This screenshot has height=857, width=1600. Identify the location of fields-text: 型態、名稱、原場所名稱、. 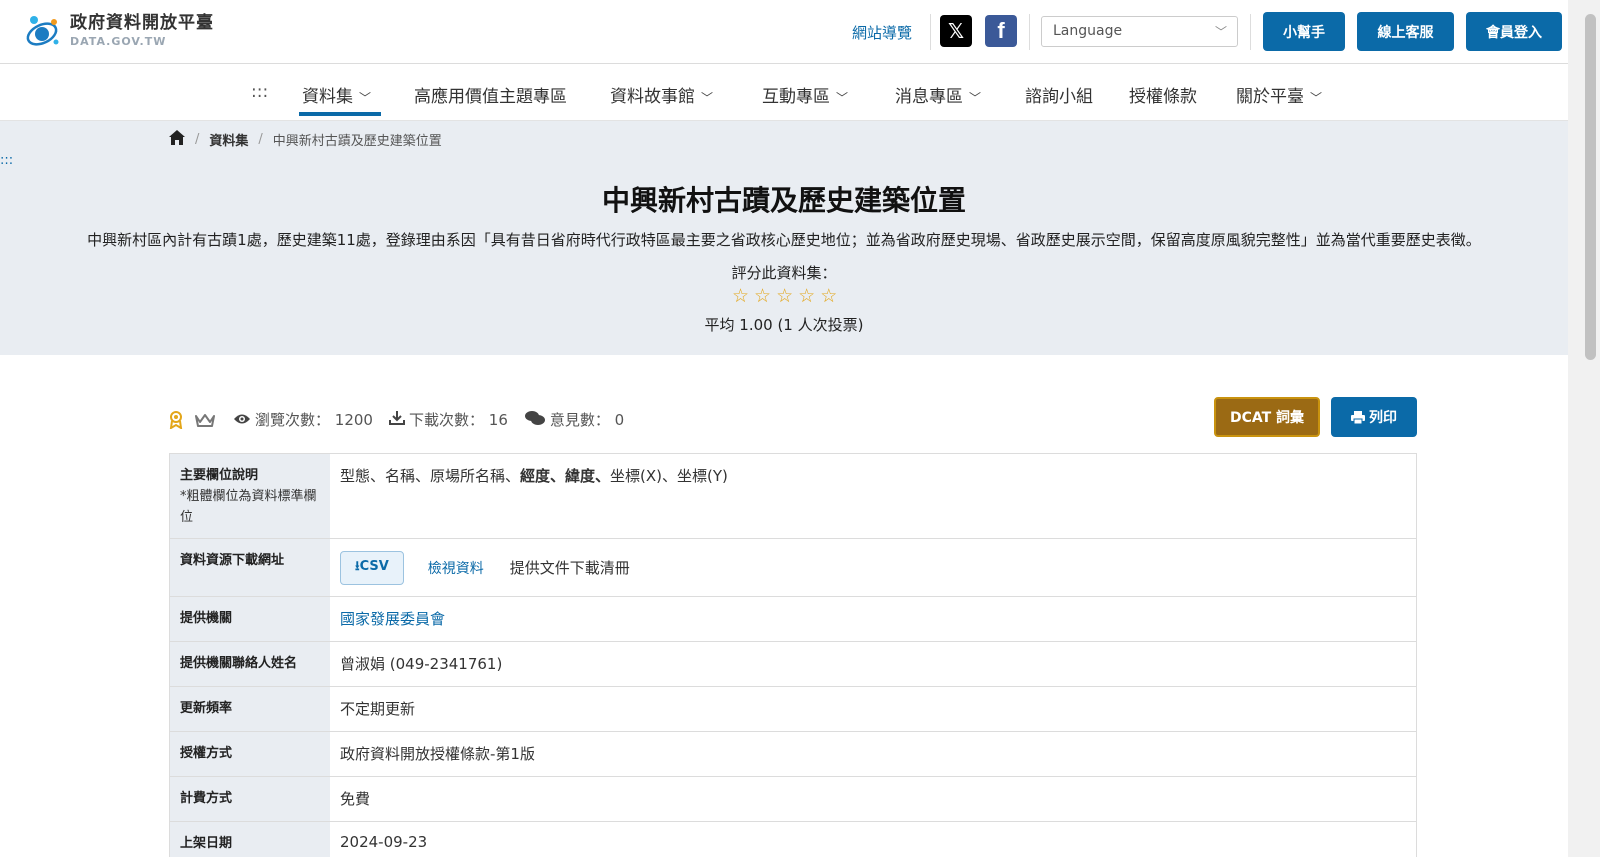
(430, 476).